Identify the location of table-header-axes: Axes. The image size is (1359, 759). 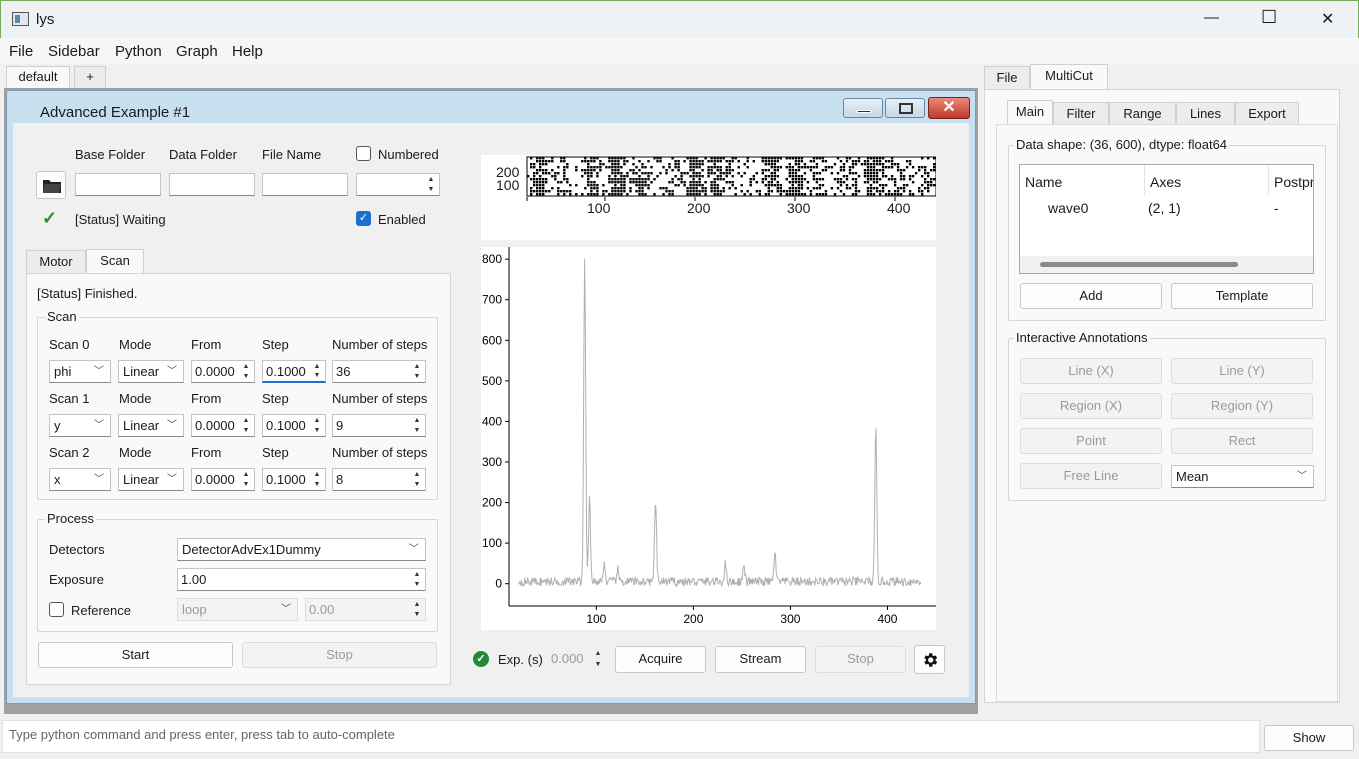
(1165, 182).